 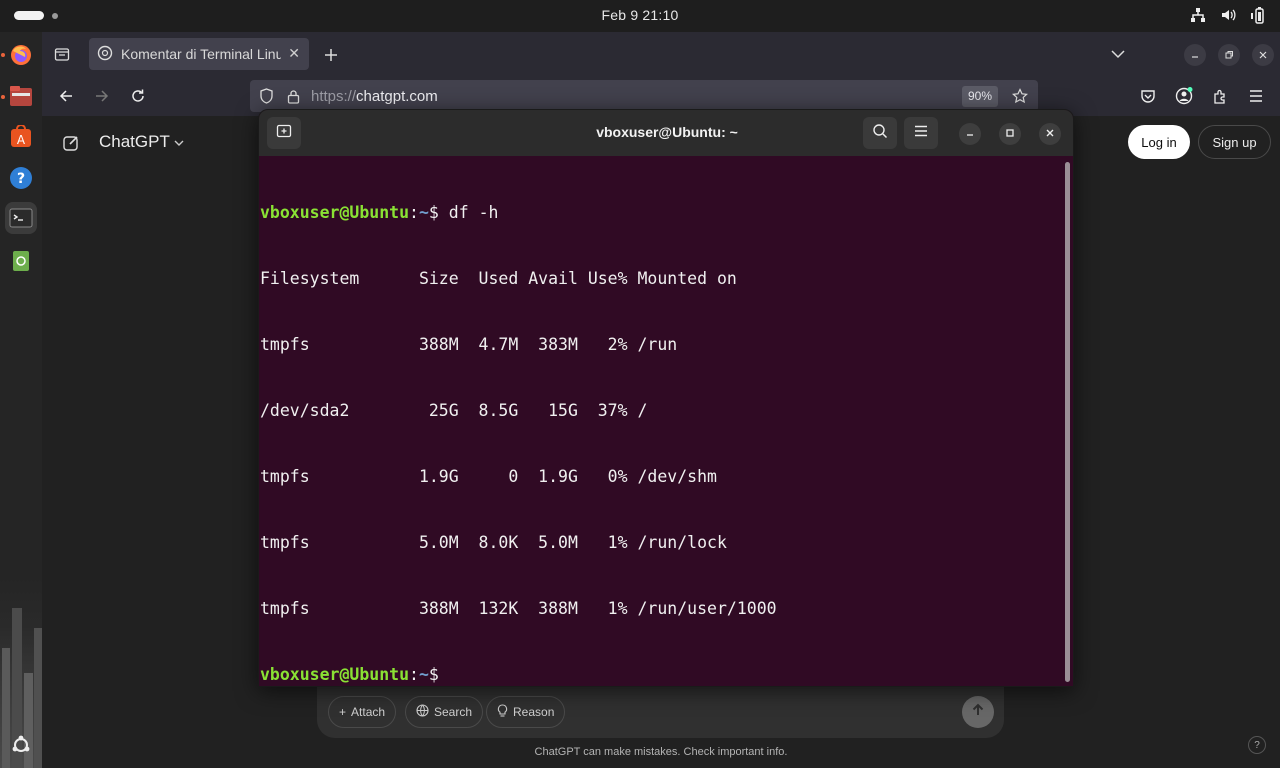 I want to click on terminal-minimize-button, so click(x=970, y=134).